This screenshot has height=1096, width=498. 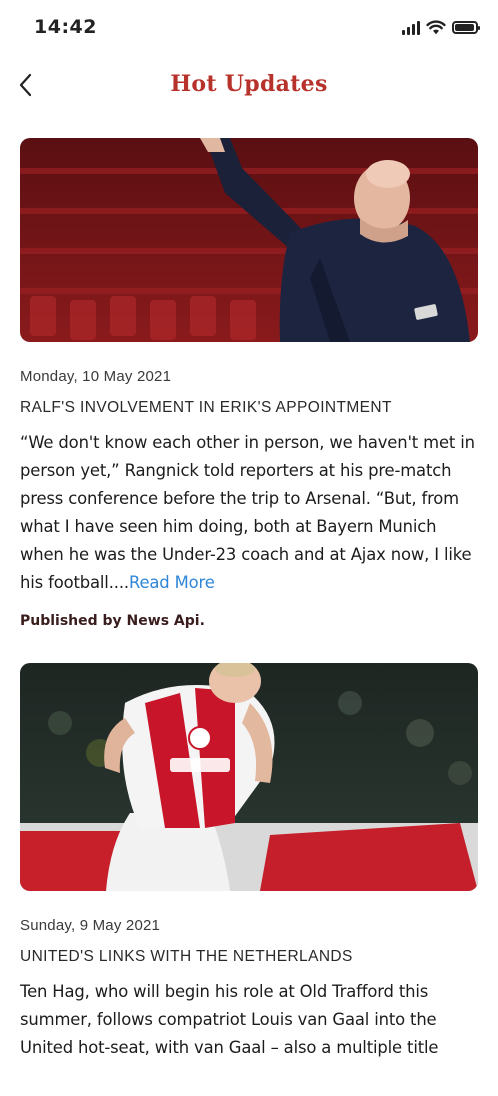 What do you see at coordinates (411, 27) in the screenshot?
I see `cellular-signal-icon` at bounding box center [411, 27].